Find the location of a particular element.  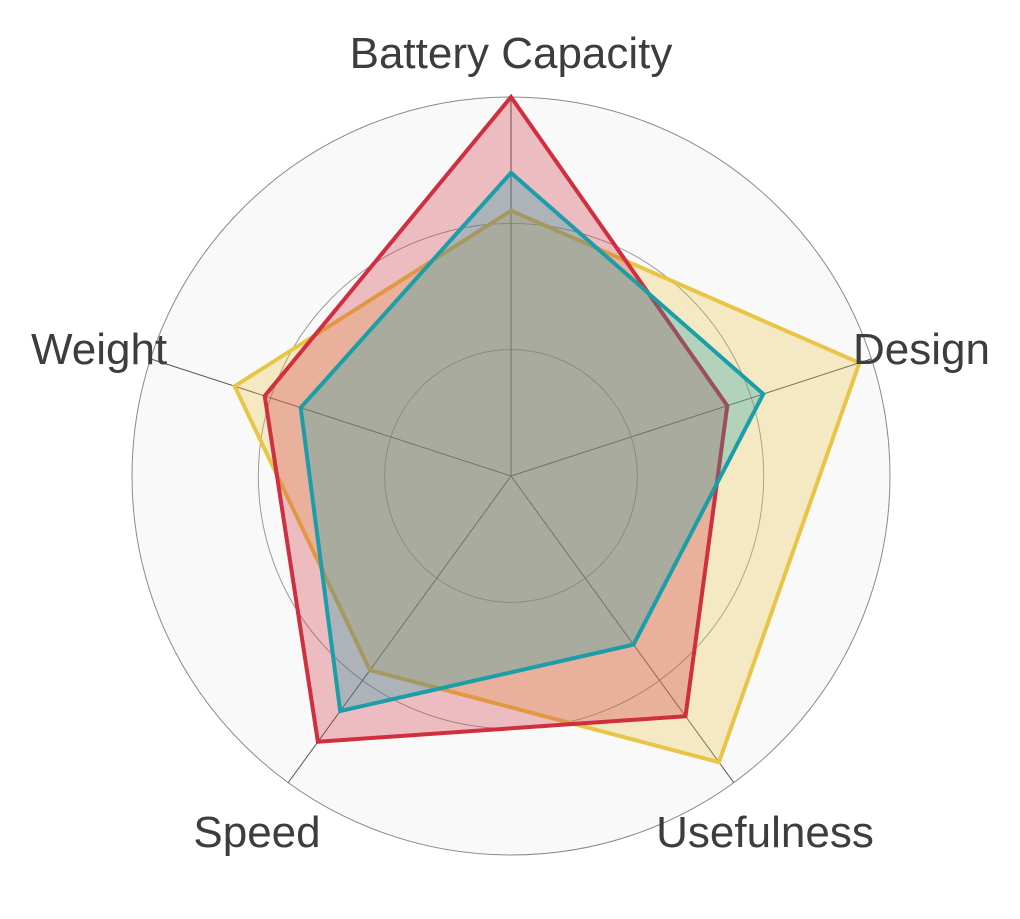

axis-label-design: Design is located at coordinates (921, 349).